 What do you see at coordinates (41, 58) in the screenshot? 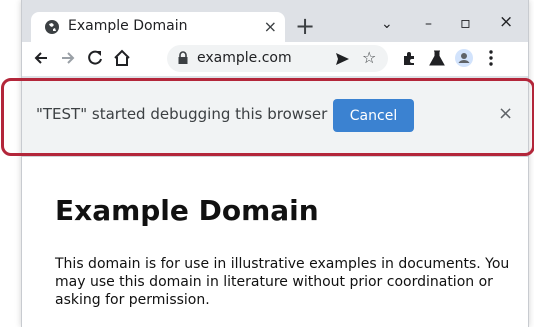
I see `back-icon` at bounding box center [41, 58].